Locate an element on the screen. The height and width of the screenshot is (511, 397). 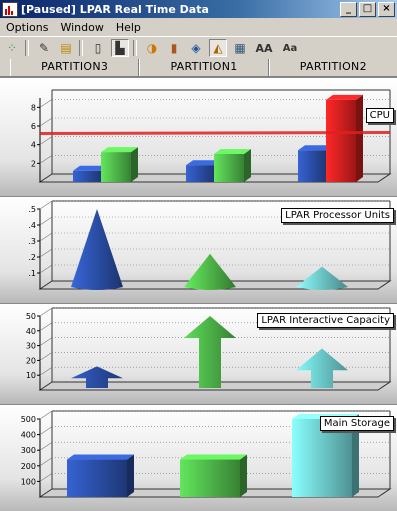
tick-label: .1 is located at coordinates (32, 273).